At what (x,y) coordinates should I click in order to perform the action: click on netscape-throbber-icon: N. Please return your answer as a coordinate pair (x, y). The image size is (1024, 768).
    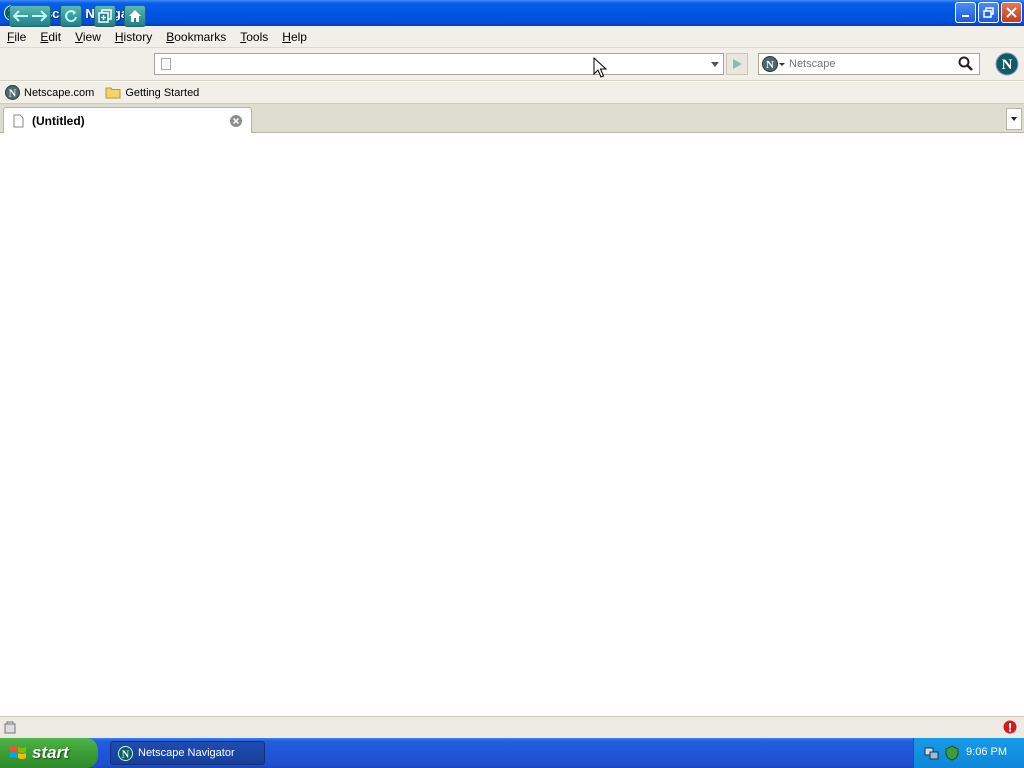
    Looking at the image, I should click on (1007, 64).